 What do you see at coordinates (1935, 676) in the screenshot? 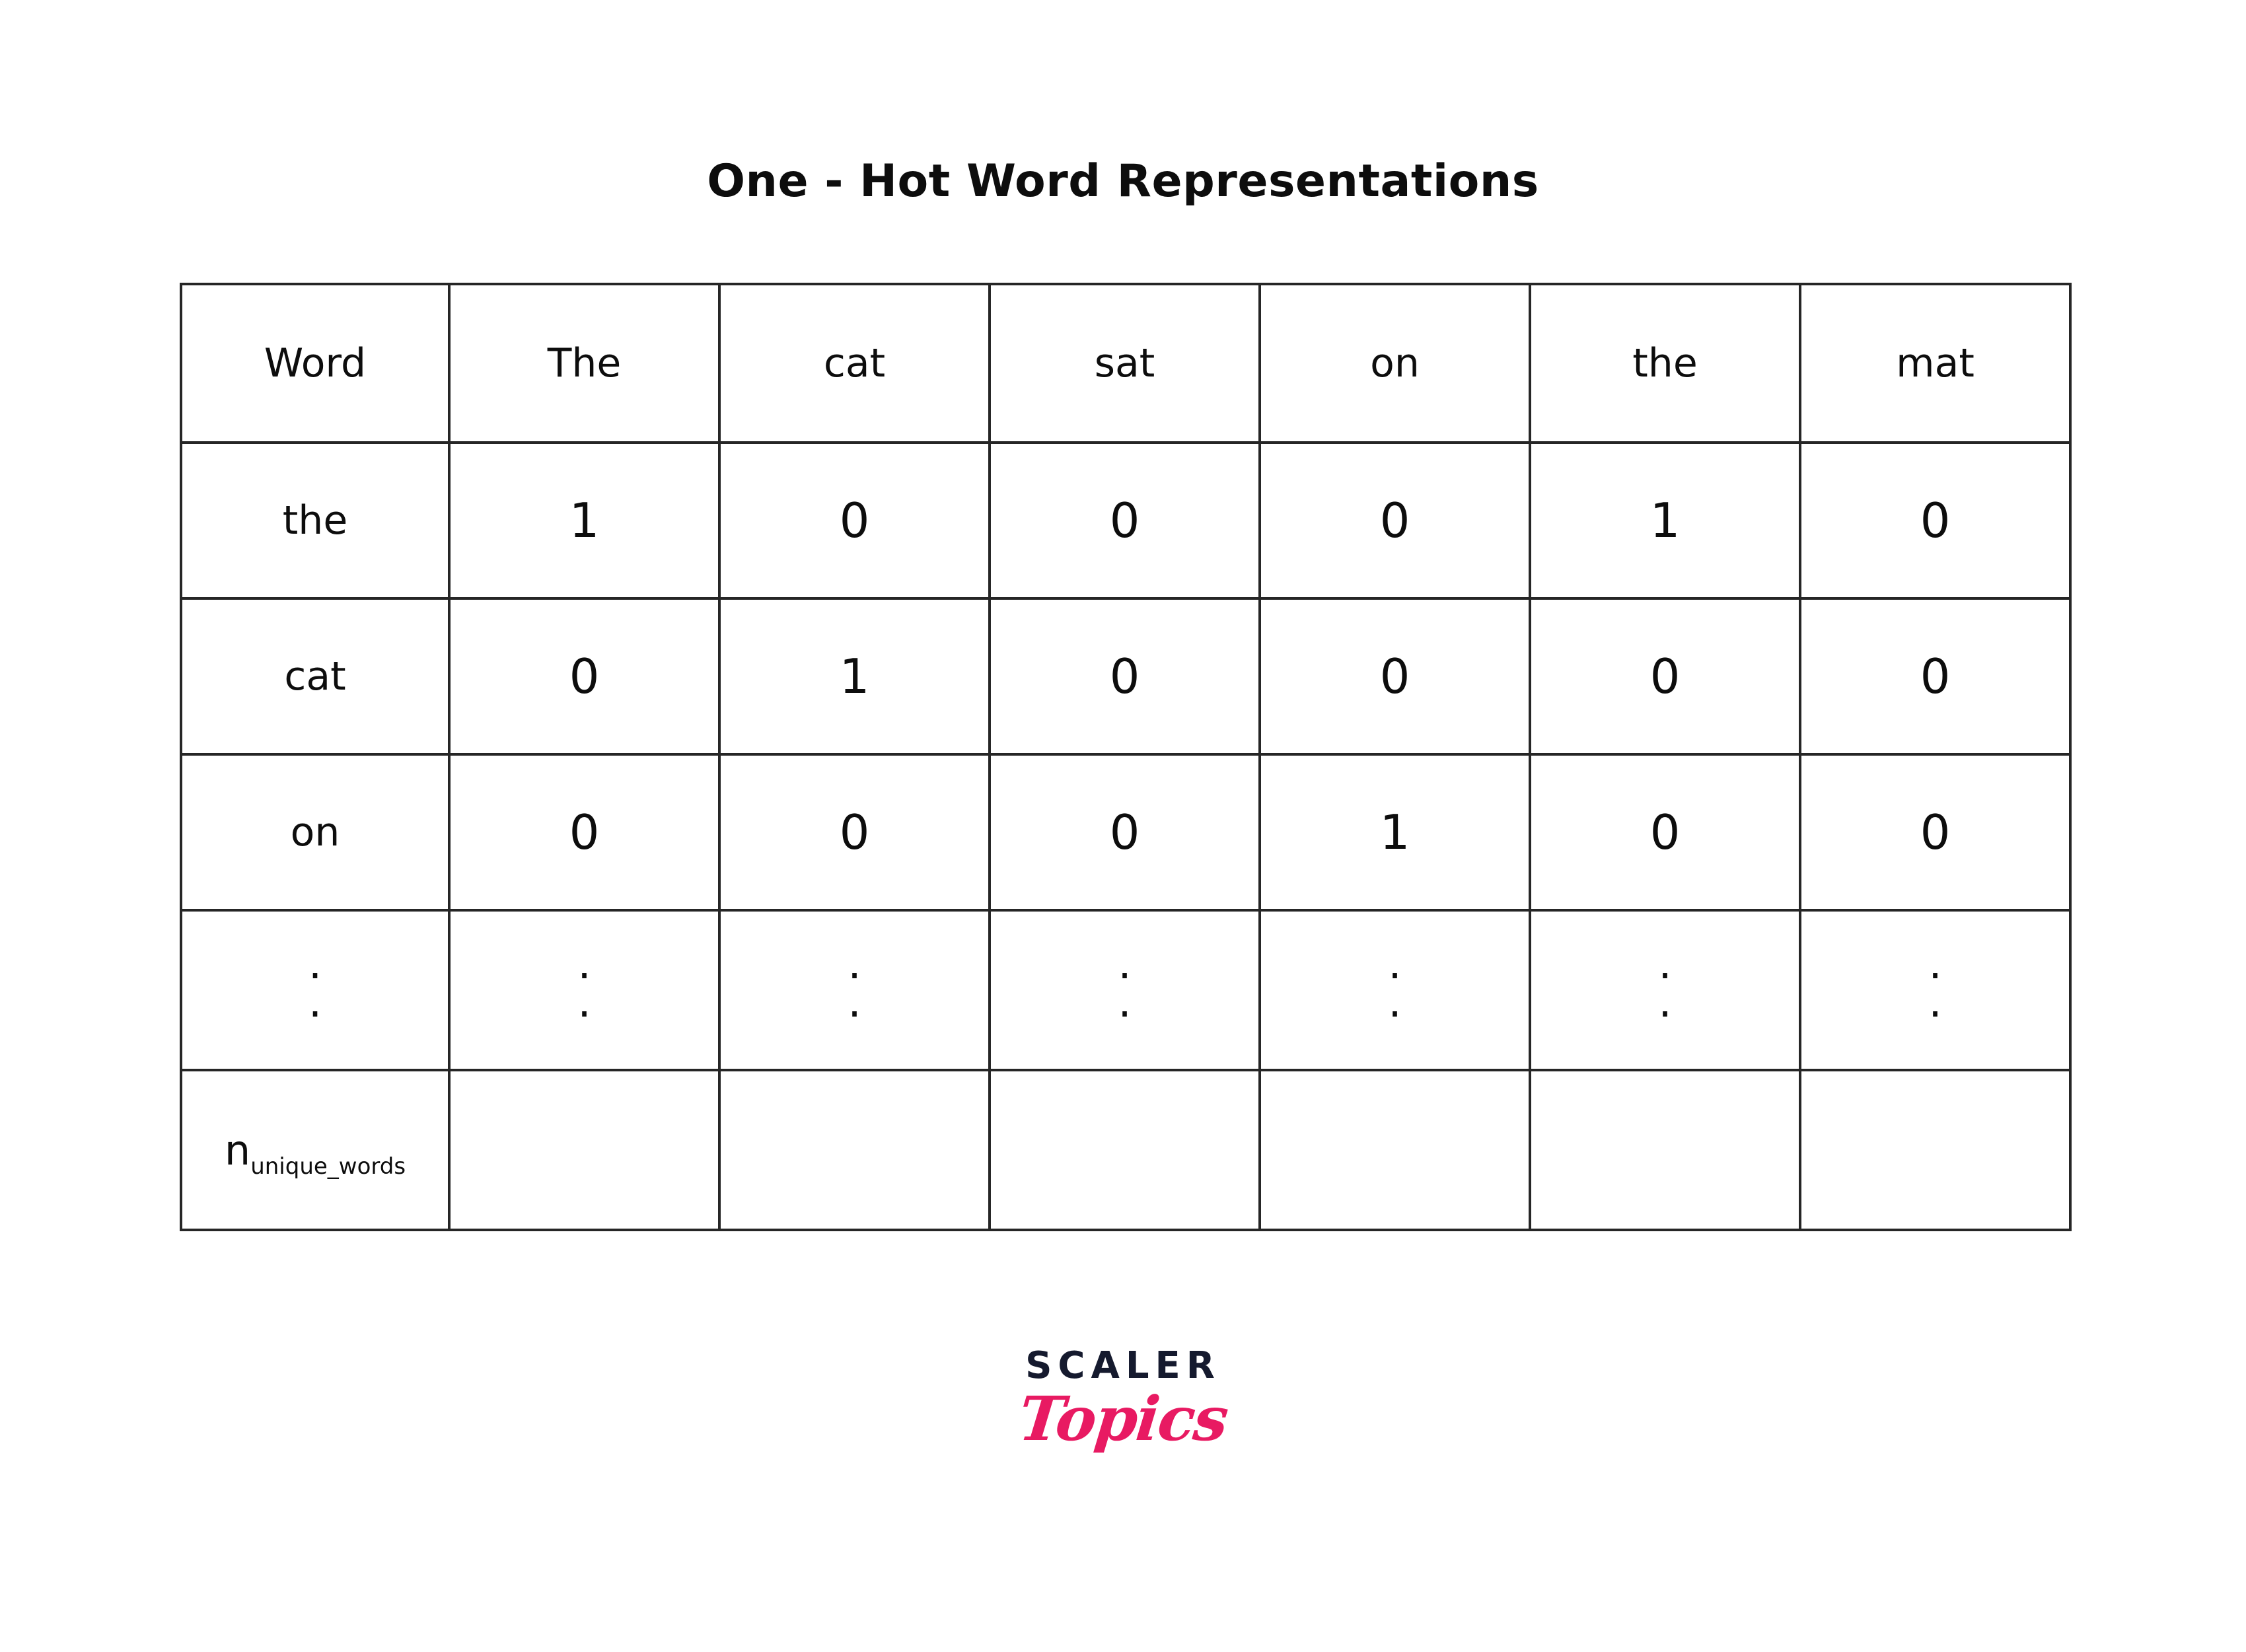
I see `cell-cat-5: 0` at bounding box center [1935, 676].